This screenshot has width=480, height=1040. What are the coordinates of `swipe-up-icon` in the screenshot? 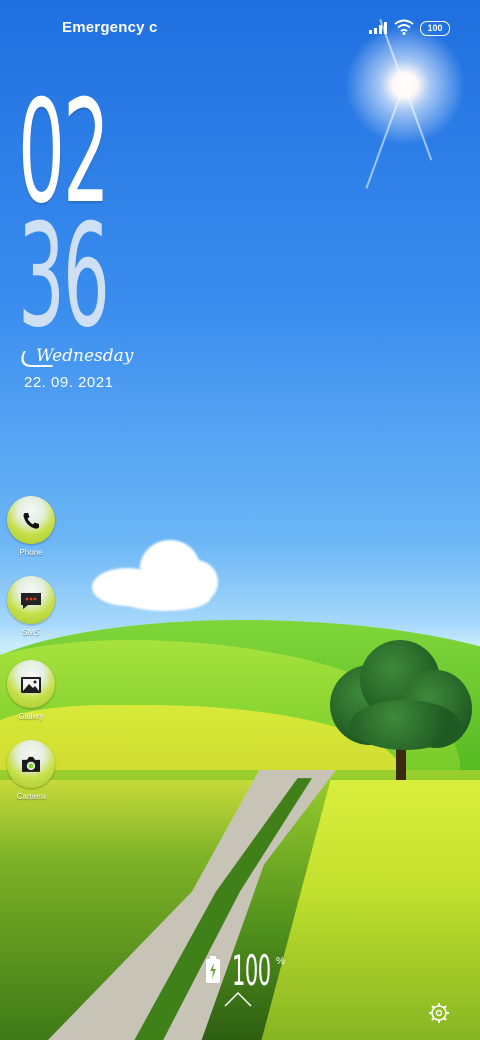 It's located at (238, 999).